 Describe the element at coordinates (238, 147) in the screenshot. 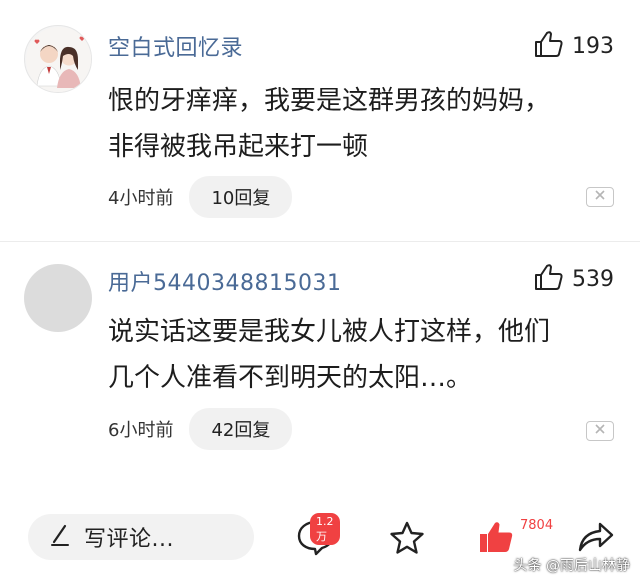

I see `comment-text-line: 非得被我吊起来打一顿` at that location.